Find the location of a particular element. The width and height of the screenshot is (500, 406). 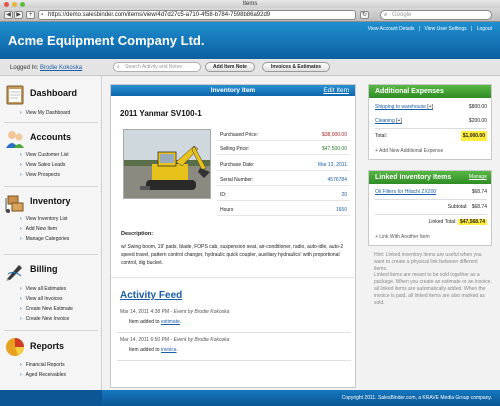

expenses-total-row: Total: $1,000.00 is located at coordinates (431, 136).